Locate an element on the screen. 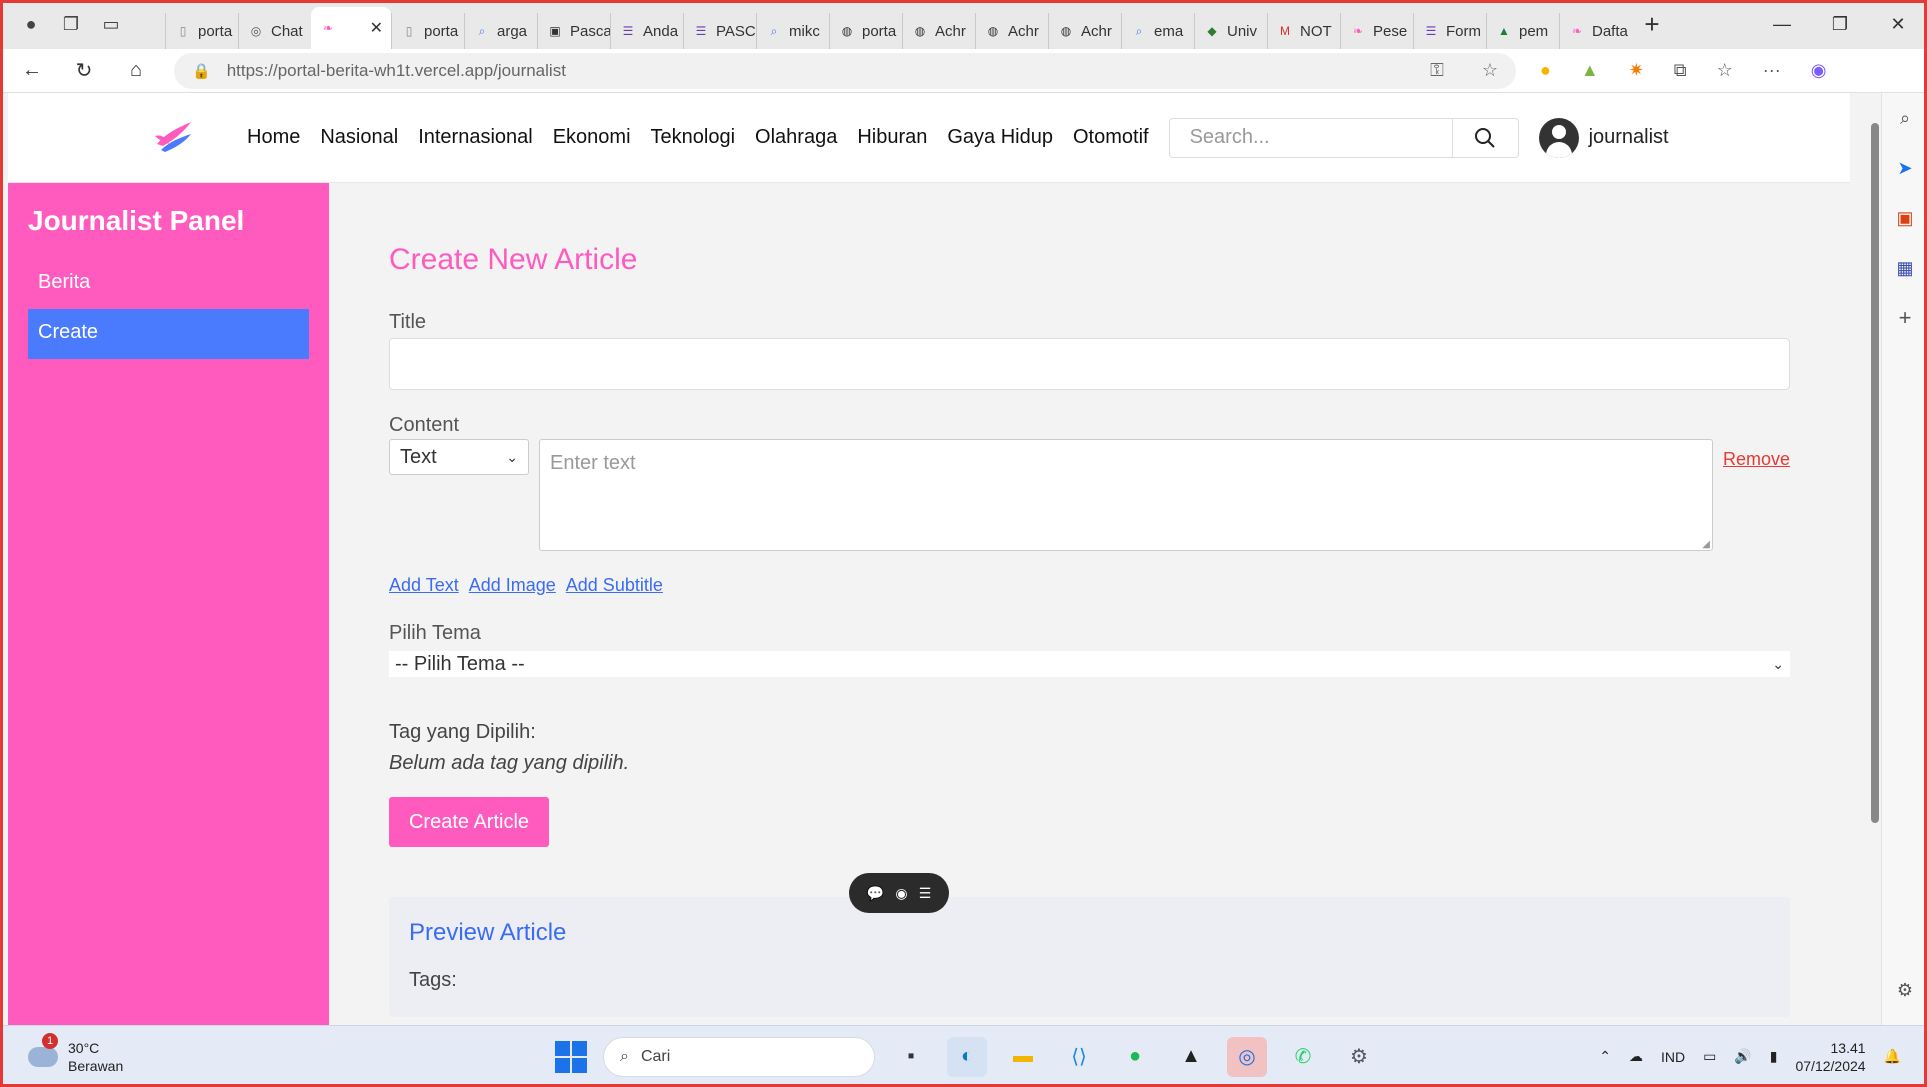 Image resolution: width=1927 pixels, height=1087 pixels. tema-select: -- Pilih Tema -- ⌄ is located at coordinates (1089, 664).